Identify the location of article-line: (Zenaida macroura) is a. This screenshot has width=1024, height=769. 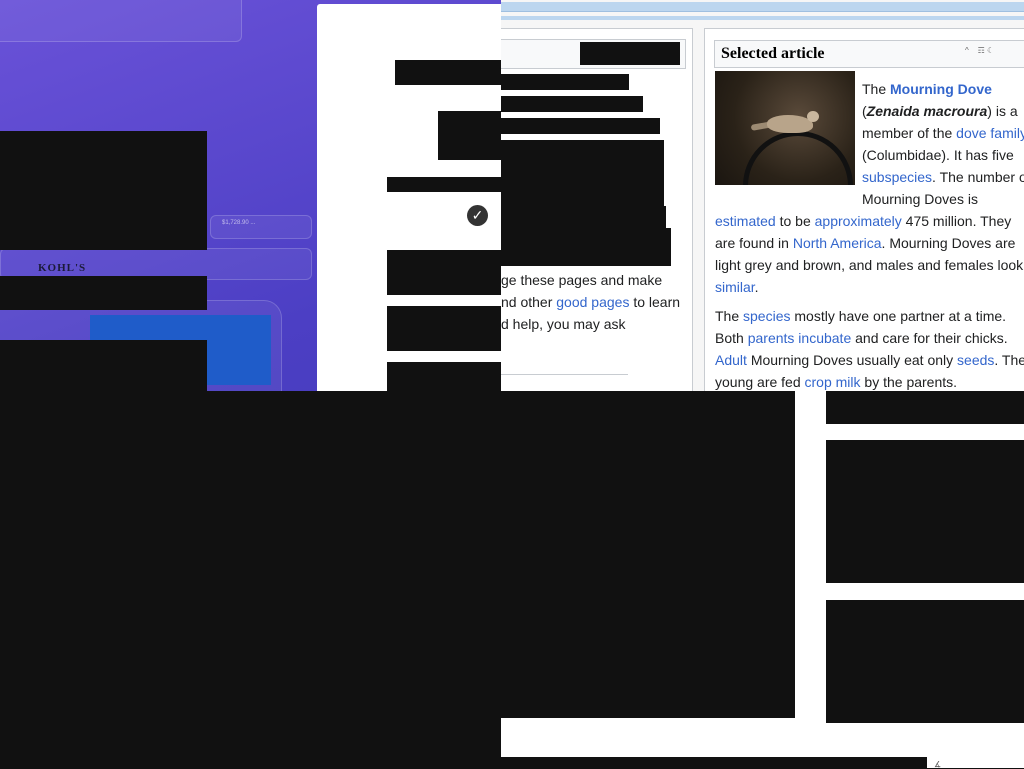
(940, 111).